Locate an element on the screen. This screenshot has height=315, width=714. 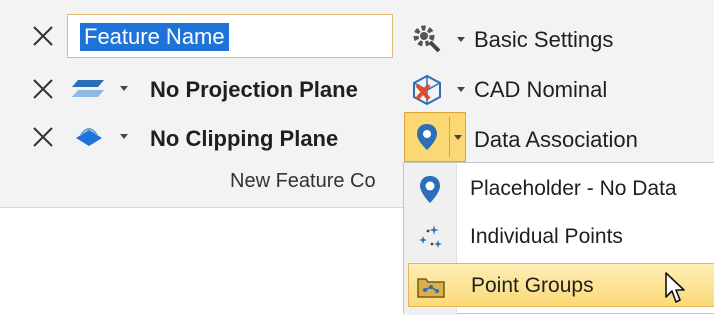
menu-item-label: Placeholder - No Data is located at coordinates (573, 188).